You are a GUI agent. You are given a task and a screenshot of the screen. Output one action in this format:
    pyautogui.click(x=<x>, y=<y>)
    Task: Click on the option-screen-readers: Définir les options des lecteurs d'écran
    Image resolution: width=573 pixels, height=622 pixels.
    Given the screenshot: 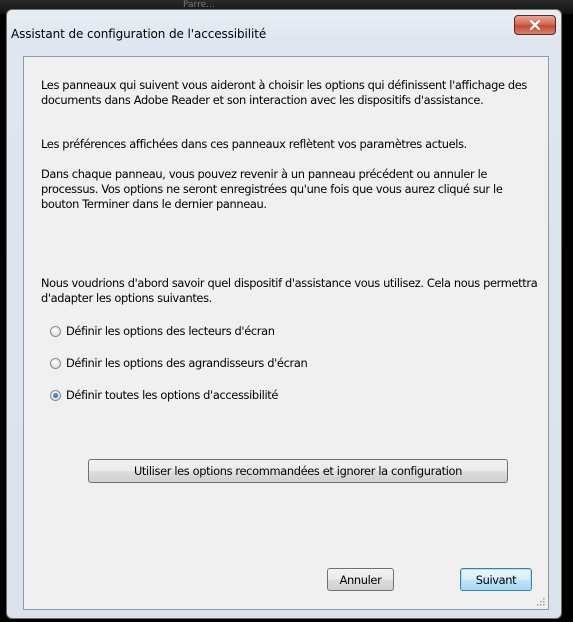 What is the action you would take?
    pyautogui.click(x=162, y=331)
    